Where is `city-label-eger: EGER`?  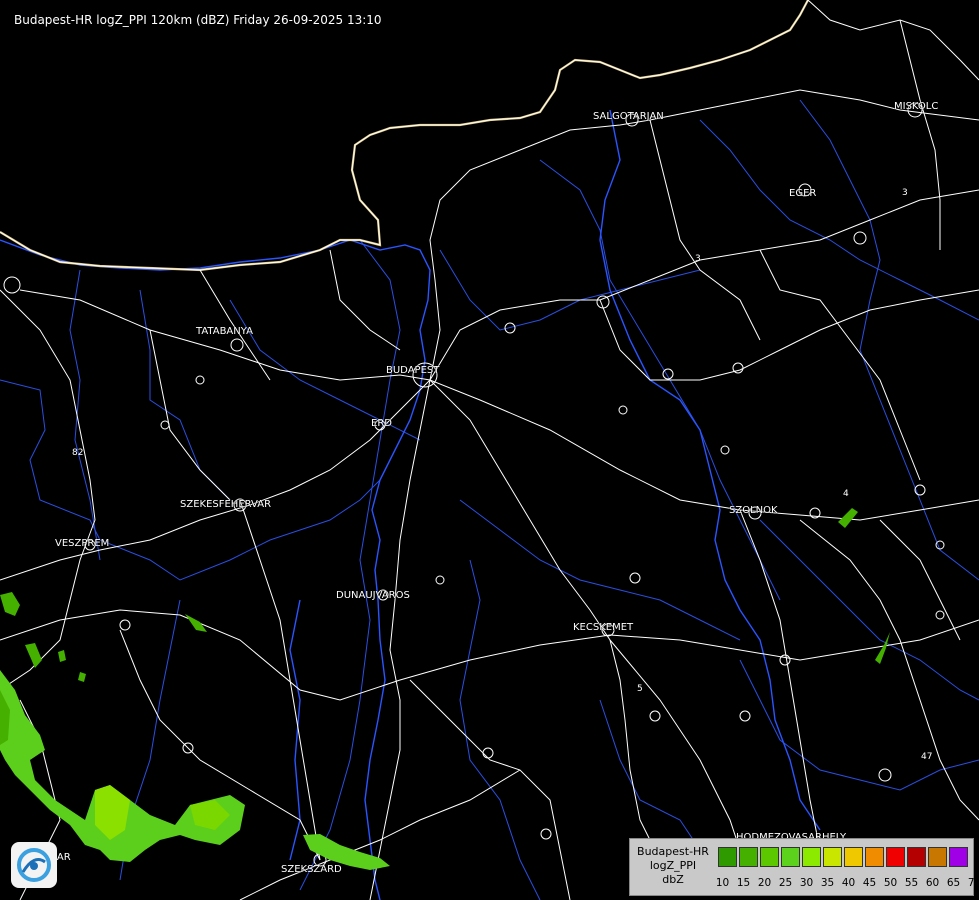 city-label-eger: EGER is located at coordinates (803, 193).